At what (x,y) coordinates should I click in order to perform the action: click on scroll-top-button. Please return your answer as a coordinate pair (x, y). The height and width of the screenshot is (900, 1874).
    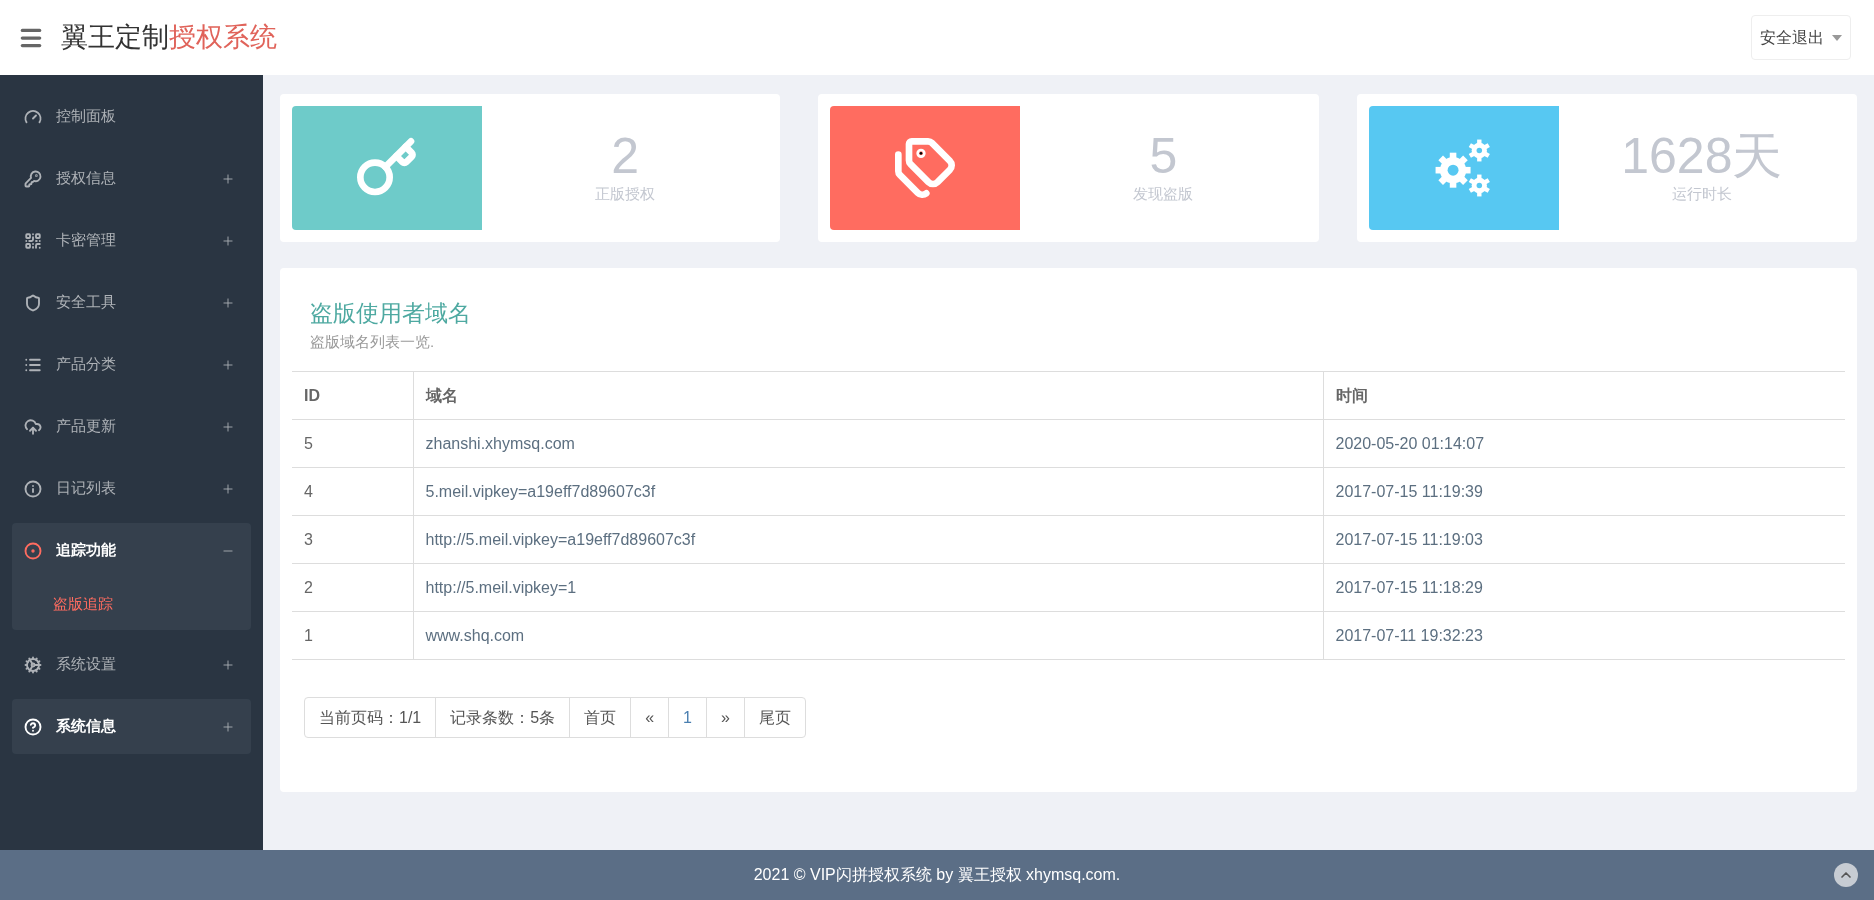
    Looking at the image, I should click on (1846, 875).